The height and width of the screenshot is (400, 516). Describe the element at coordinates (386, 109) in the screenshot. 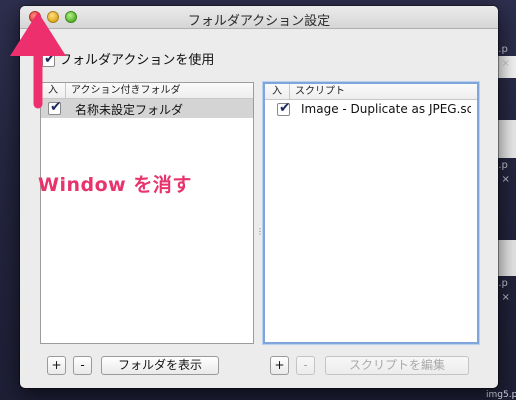

I see `script-row-label: Image - Duplicate as JPEG.sc` at that location.